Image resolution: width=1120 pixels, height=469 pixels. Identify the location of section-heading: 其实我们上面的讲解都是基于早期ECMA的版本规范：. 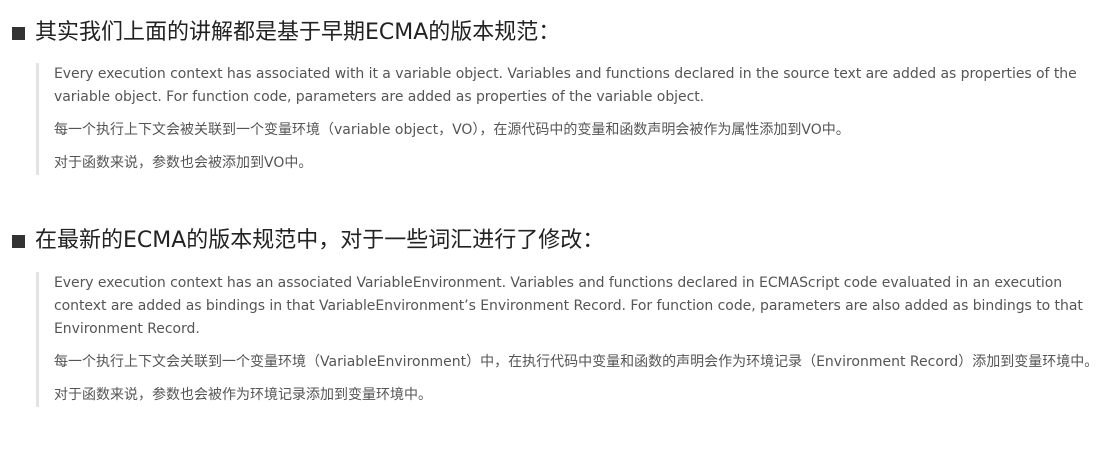
(566, 33).